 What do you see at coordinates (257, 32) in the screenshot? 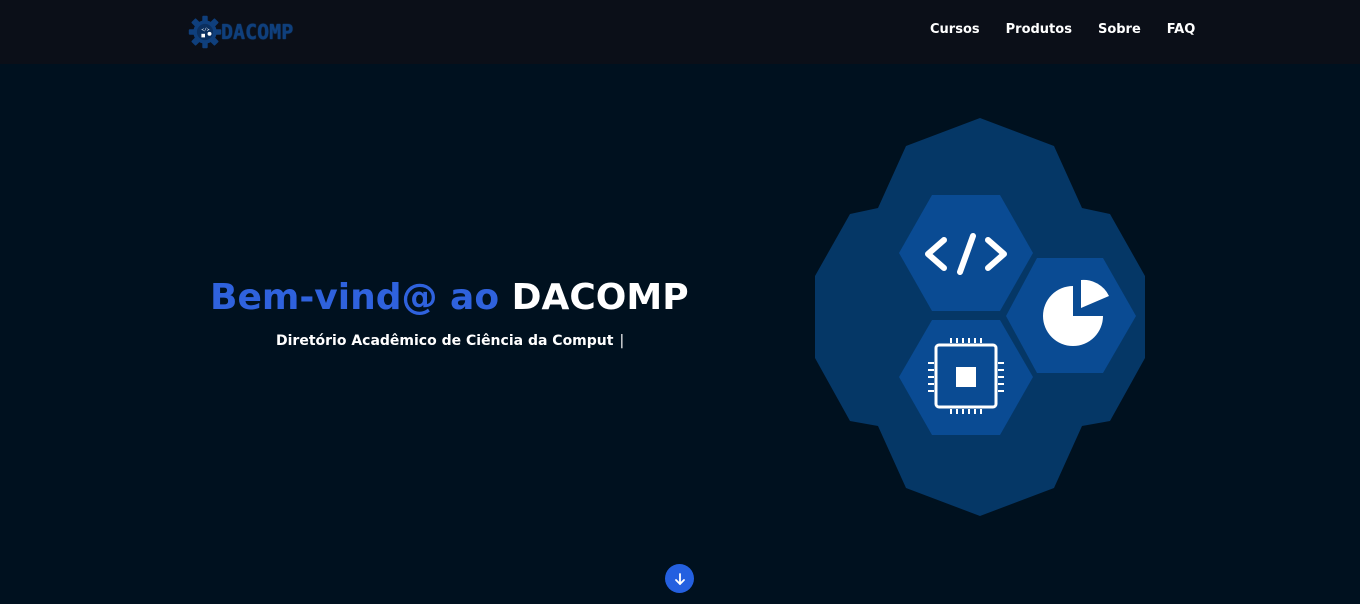
I see `logo-text: DACOMP` at bounding box center [257, 32].